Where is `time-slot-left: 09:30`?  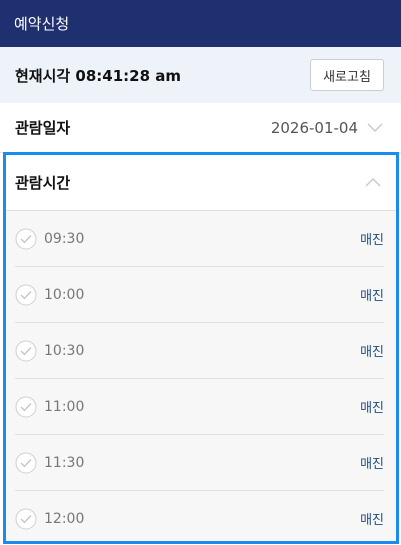 time-slot-left: 09:30 is located at coordinates (49, 239).